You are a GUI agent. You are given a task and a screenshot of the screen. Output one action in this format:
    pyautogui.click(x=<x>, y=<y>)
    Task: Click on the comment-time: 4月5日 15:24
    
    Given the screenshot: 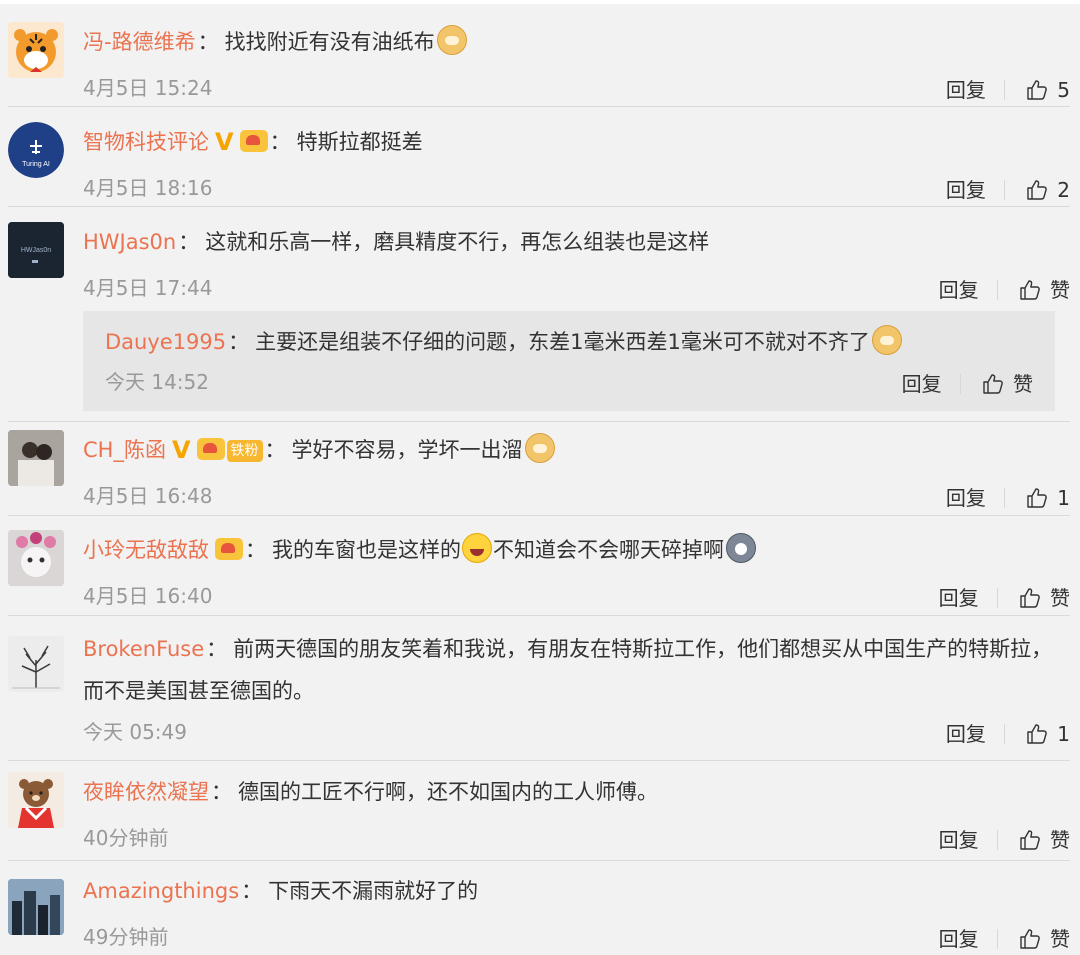 What is the action you would take?
    pyautogui.click(x=148, y=88)
    